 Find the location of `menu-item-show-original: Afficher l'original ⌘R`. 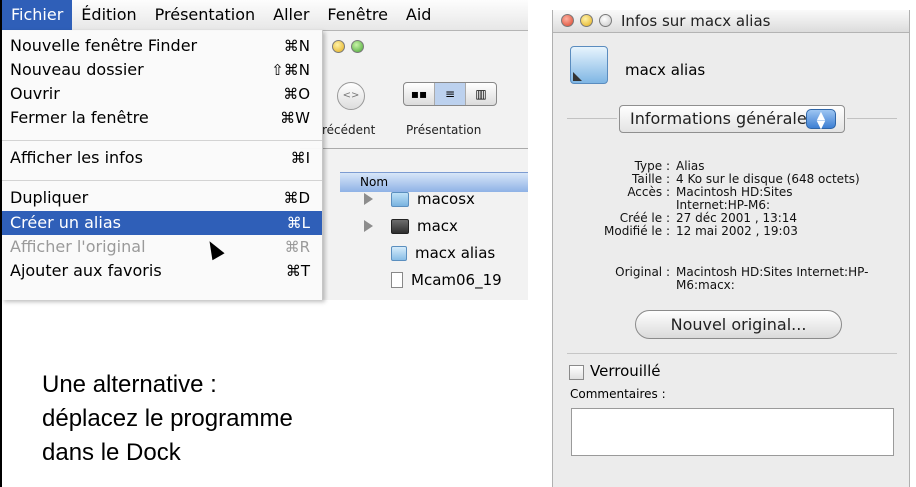

menu-item-show-original: Afficher l'original ⌘R is located at coordinates (162, 247).